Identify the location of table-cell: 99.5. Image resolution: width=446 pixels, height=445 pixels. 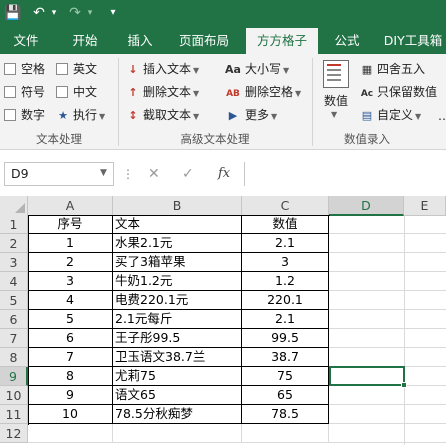
(285, 338).